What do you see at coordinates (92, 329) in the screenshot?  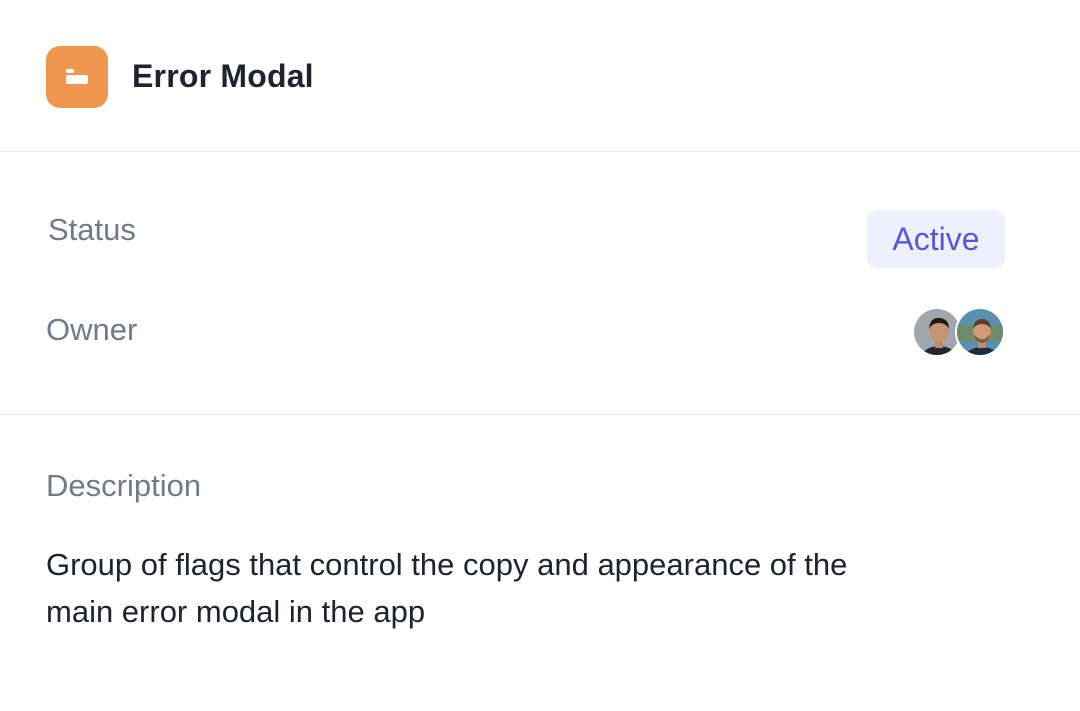 I see `owner-label: Owner` at bounding box center [92, 329].